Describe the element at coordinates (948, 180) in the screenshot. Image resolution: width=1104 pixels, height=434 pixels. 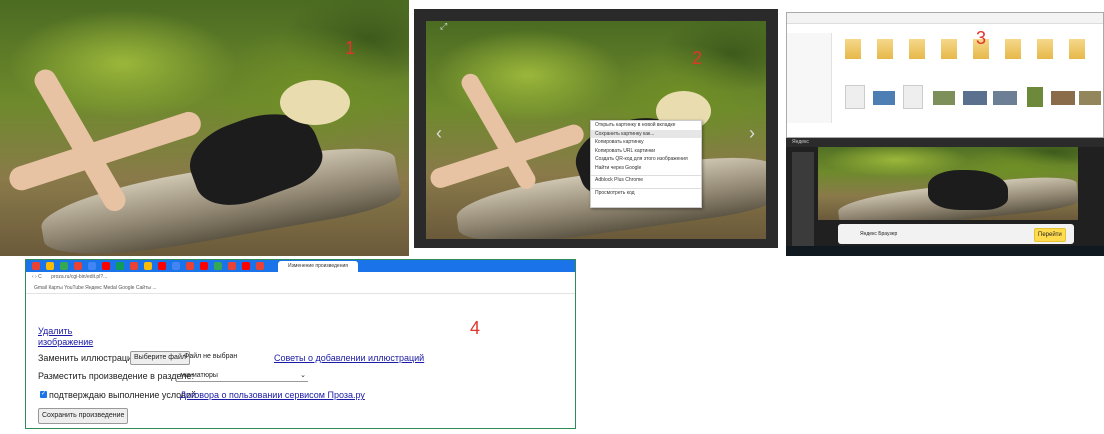
I see `explorer-bg-photo` at that location.